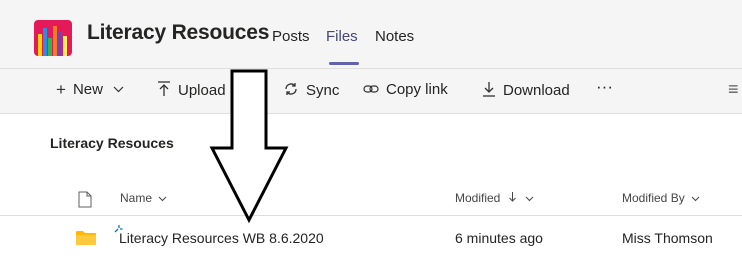 This screenshot has width=742, height=262. Describe the element at coordinates (164, 90) in the screenshot. I see `upload-icon` at that location.